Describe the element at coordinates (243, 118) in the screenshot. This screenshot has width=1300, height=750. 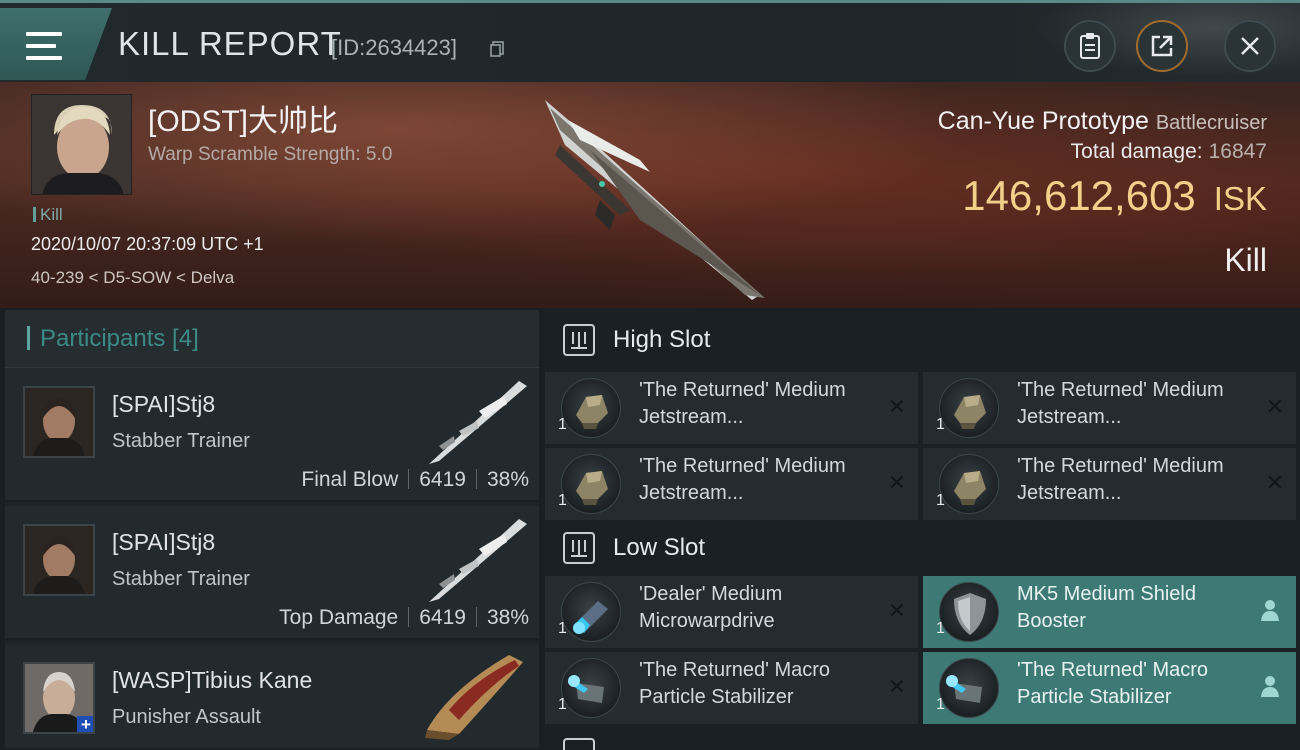
I see `victim-name: [ODST]大帅比` at that location.